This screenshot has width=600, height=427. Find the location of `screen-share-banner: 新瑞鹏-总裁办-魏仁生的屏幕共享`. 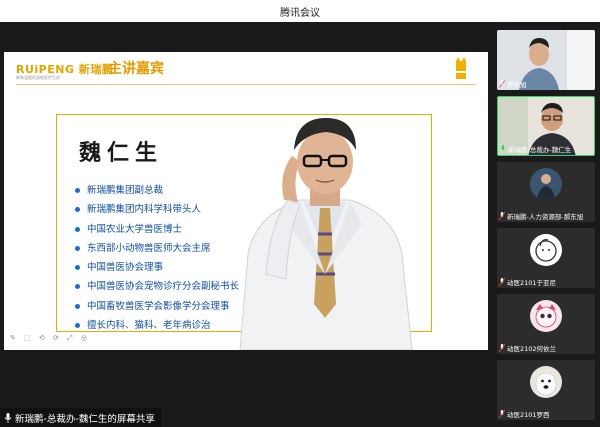

screen-share-banner: 新瑞鹏-总裁办-魏仁生的屏幕共享 is located at coordinates (80, 417).